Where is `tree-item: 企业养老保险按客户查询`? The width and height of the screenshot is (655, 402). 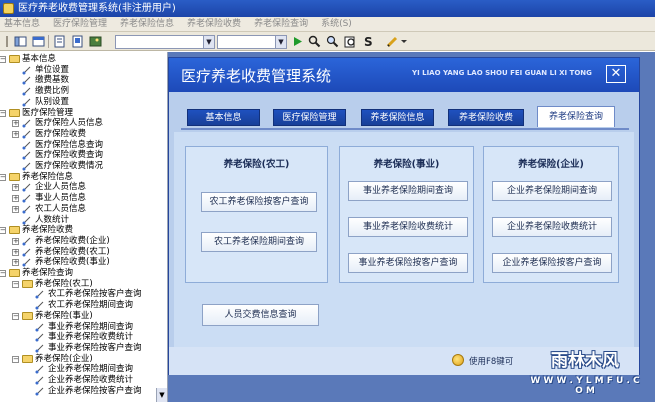
tree-item: 企业养老保险按客户查询 is located at coordinates (80, 391).